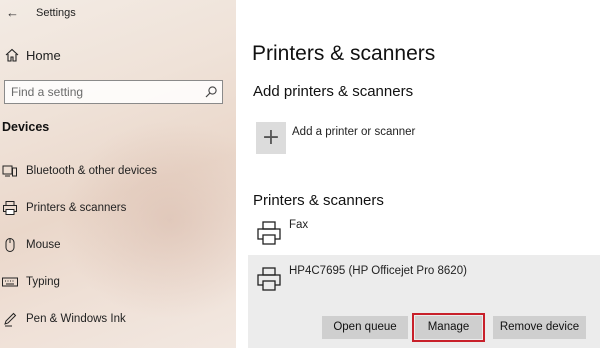 The width and height of the screenshot is (600, 348). Describe the element at coordinates (76, 208) in the screenshot. I see `sidebar-item-label: Printers & scanners` at that location.